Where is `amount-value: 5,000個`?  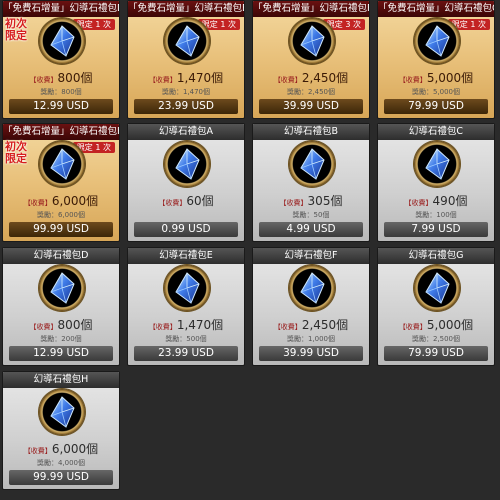 amount-value: 5,000個 is located at coordinates (450, 325).